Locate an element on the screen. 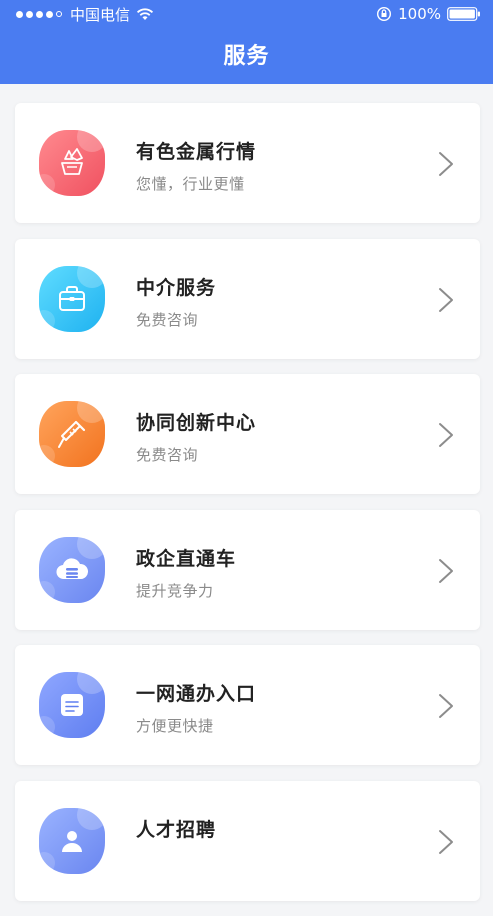 Image resolution: width=493 pixels, height=916 pixels. briefcase-icon is located at coordinates (72, 298).